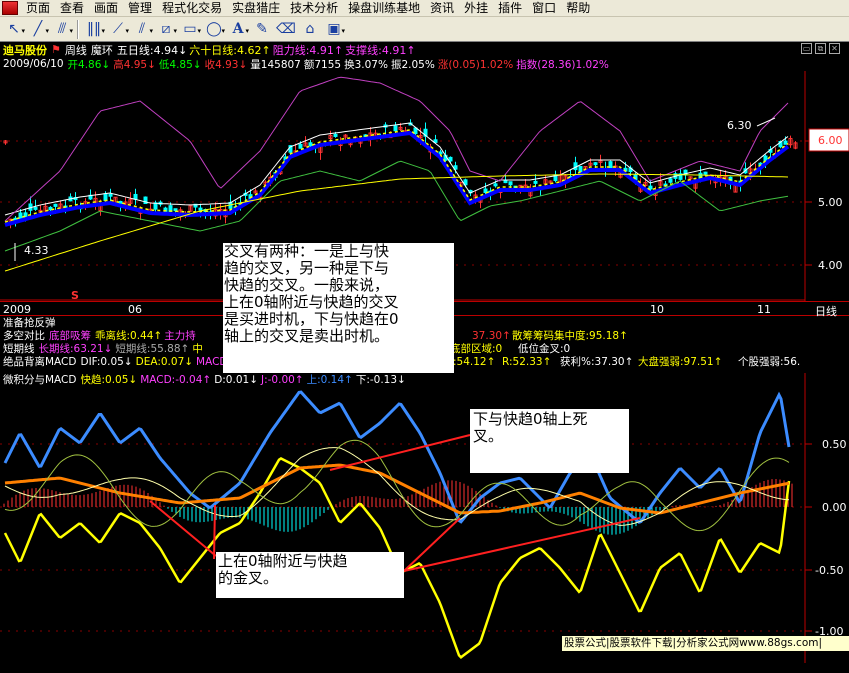 This screenshot has height=673, width=849. Describe the element at coordinates (834, 444) in the screenshot. I see `ind-axis-label-0: 0.50` at that location.